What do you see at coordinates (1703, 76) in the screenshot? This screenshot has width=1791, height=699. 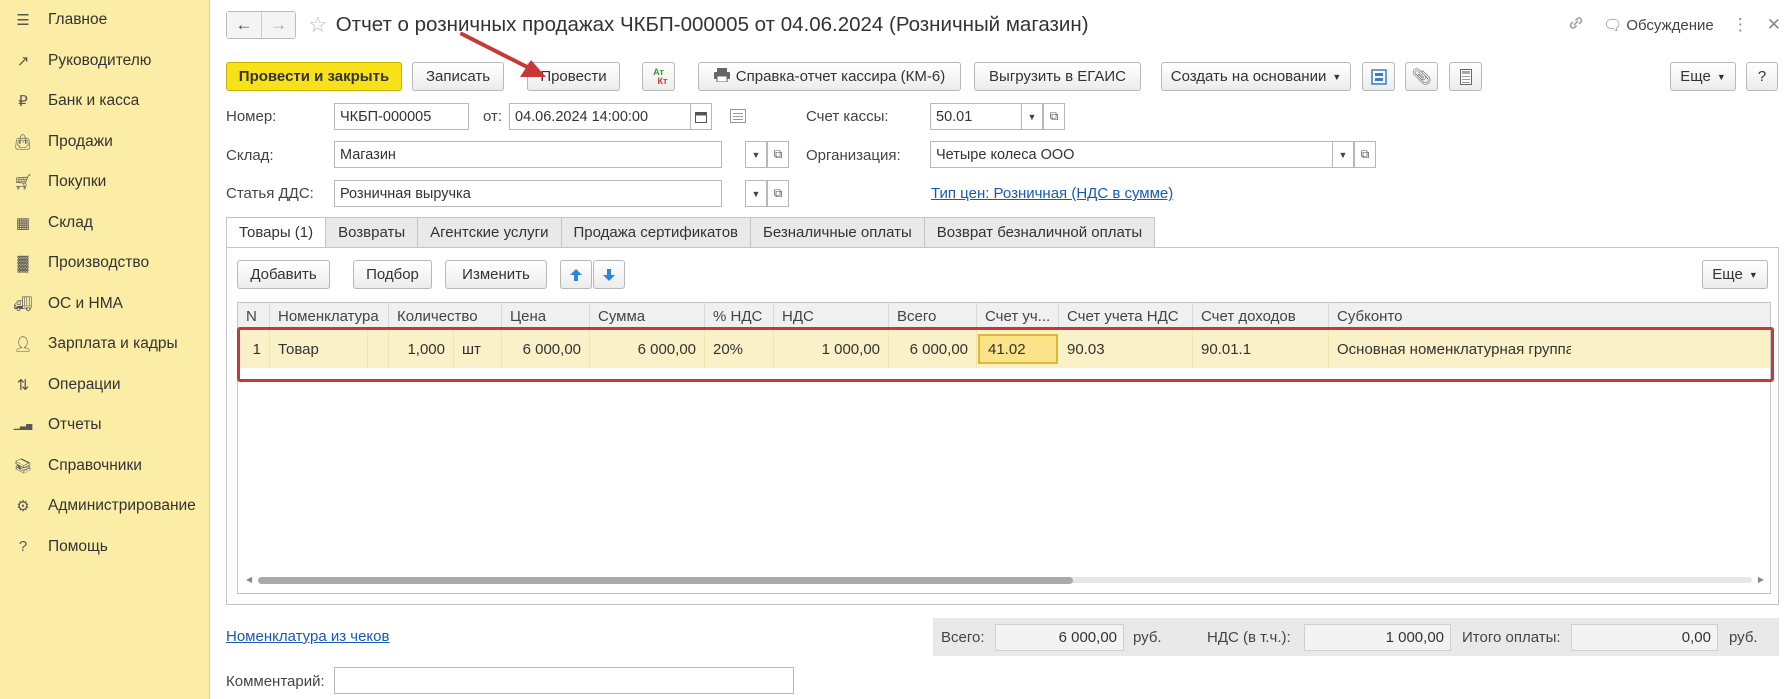 I see `more-button: Еще ▼` at bounding box center [1703, 76].